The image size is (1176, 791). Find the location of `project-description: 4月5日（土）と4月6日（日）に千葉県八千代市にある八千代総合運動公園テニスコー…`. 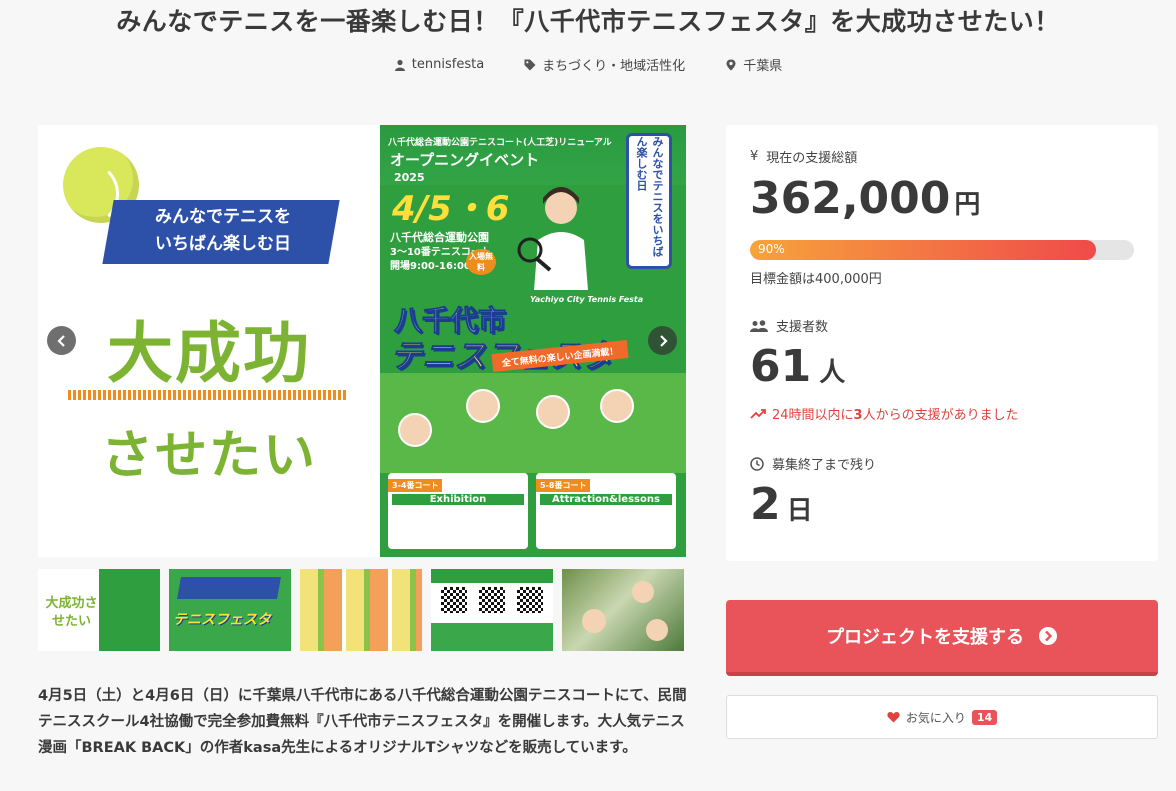

project-description: 4月5日（土）と4月6日（日）に千葉県八千代市にある八千代総合運動公園テニスコー… is located at coordinates (362, 722).